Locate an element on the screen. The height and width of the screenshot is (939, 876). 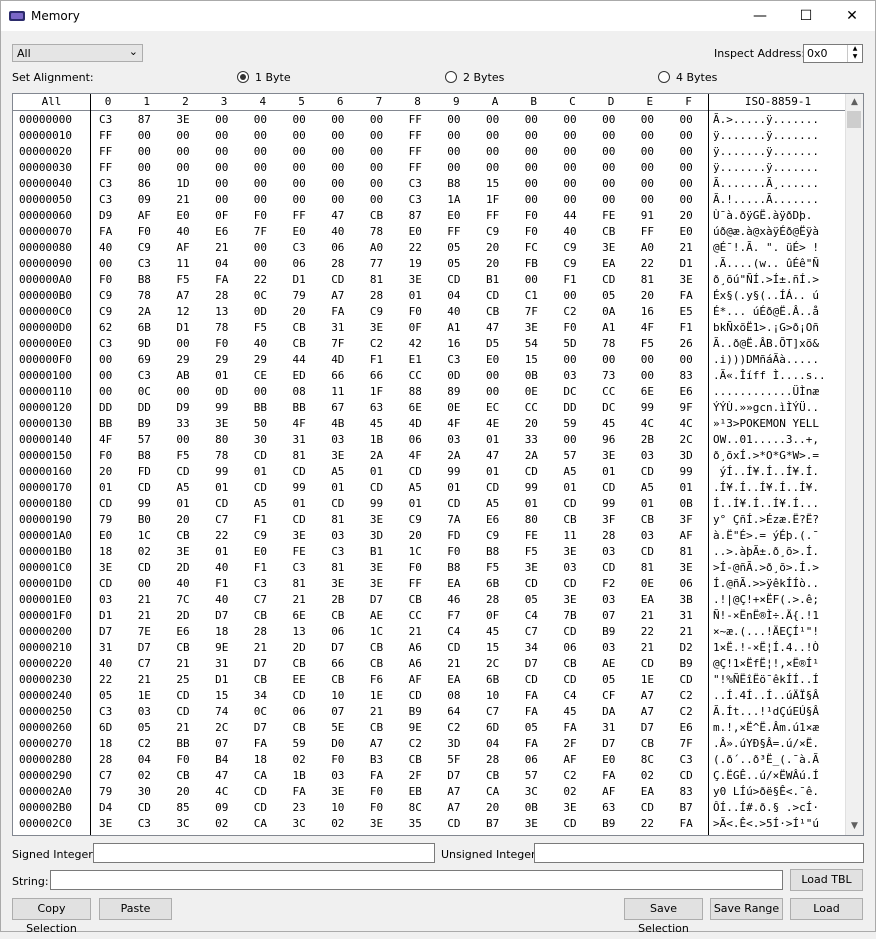
byte-cell: 01 is located at coordinates (376, 472).